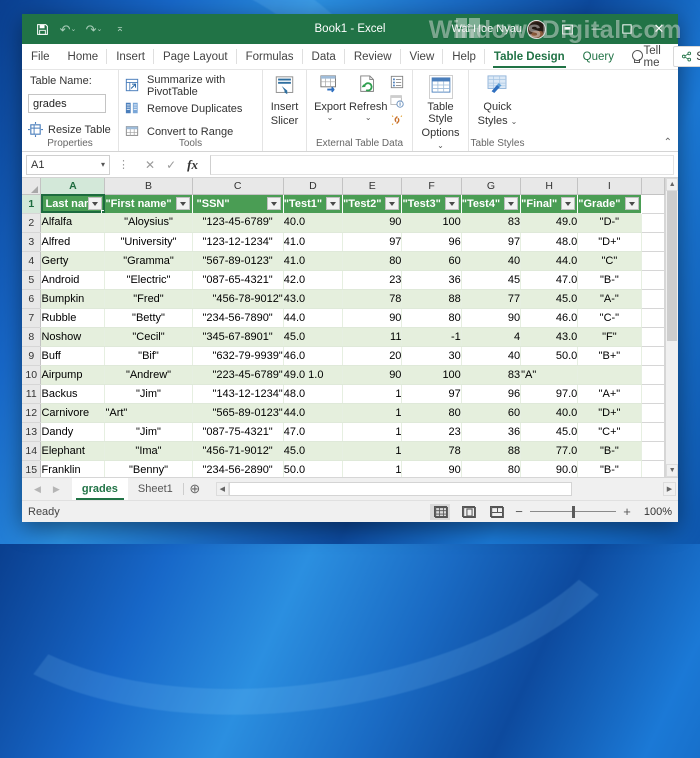 The image size is (700, 758). What do you see at coordinates (372, 261) in the screenshot?
I see `cell-test2-4: 80` at bounding box center [372, 261].